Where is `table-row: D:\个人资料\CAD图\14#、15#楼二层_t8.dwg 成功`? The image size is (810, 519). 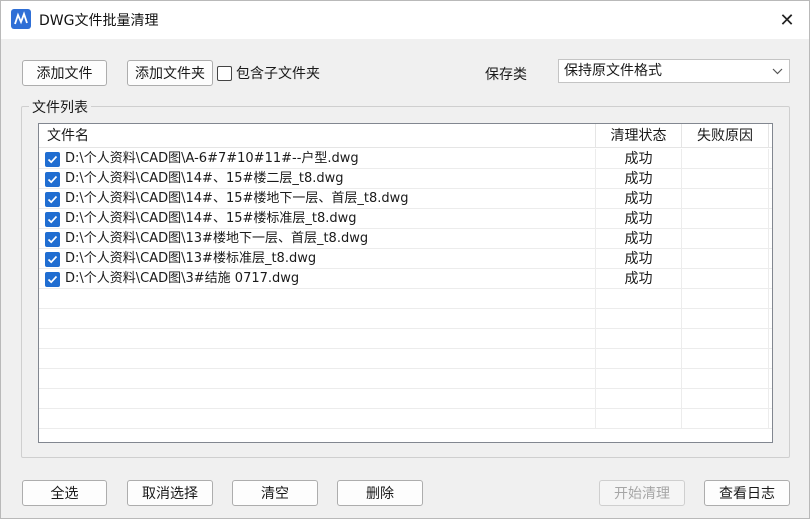
table-row: D:\个人资料\CAD图\14#、15#楼二层_t8.dwg 成功 is located at coordinates (405, 179).